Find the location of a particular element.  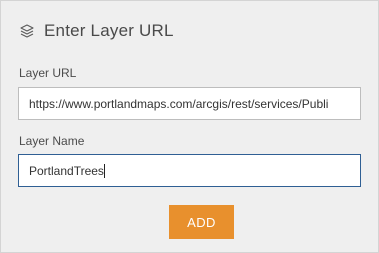

layer-url-label: Layer URL is located at coordinates (48, 73).